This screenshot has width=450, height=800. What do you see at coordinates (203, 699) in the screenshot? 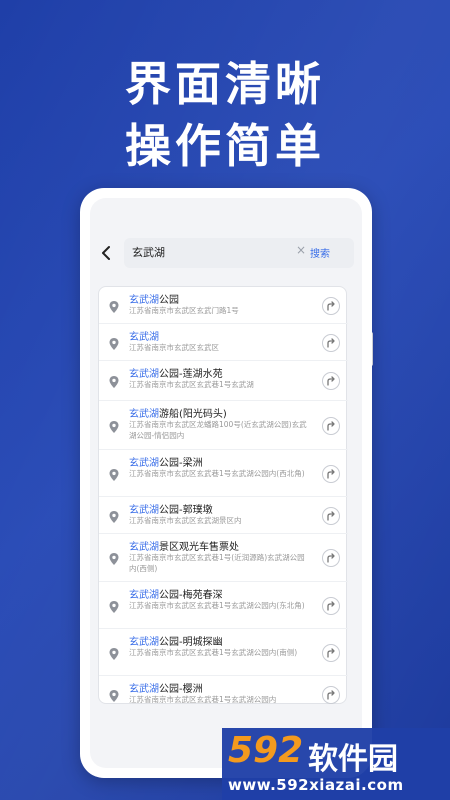
I see `result-address: 江苏省南京市玄武区玄武巷1号玄武湖公园内` at bounding box center [203, 699].